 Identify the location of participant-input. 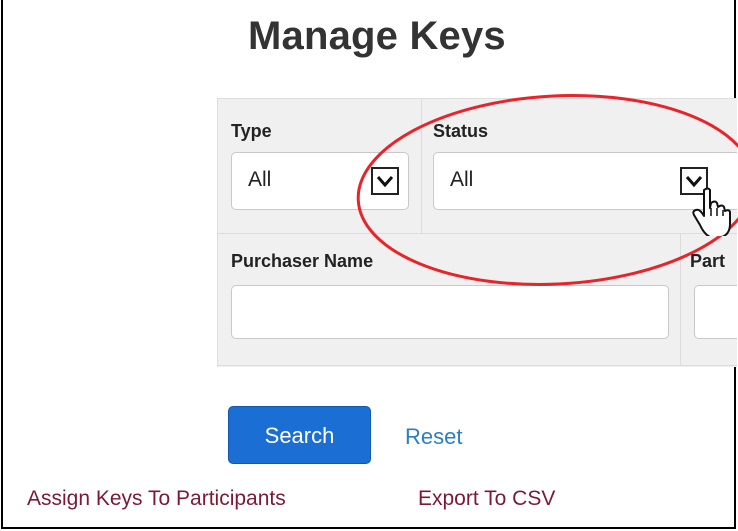
(715, 312).